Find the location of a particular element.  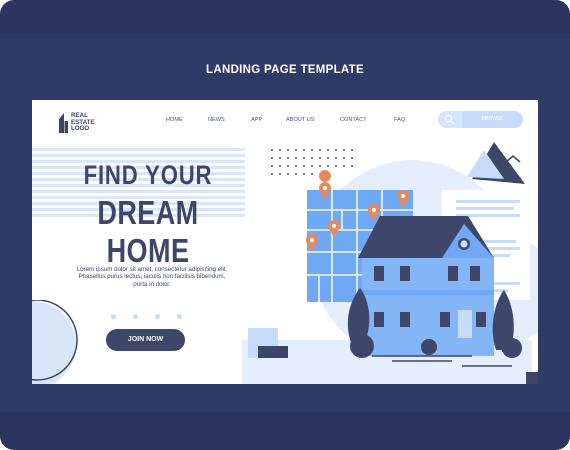

nav-app: APP is located at coordinates (256, 120).